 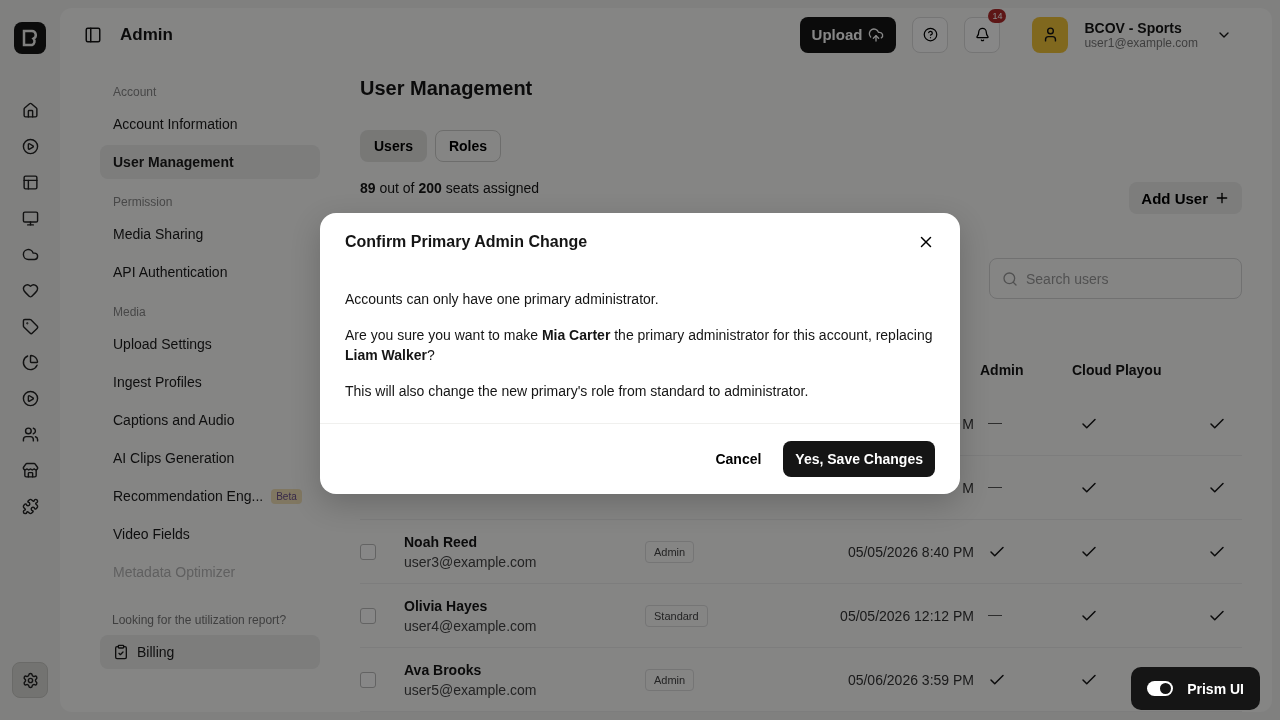 What do you see at coordinates (911, 551) in the screenshot?
I see `date-cell-text: 05/05/2026 8:40 PM` at bounding box center [911, 551].